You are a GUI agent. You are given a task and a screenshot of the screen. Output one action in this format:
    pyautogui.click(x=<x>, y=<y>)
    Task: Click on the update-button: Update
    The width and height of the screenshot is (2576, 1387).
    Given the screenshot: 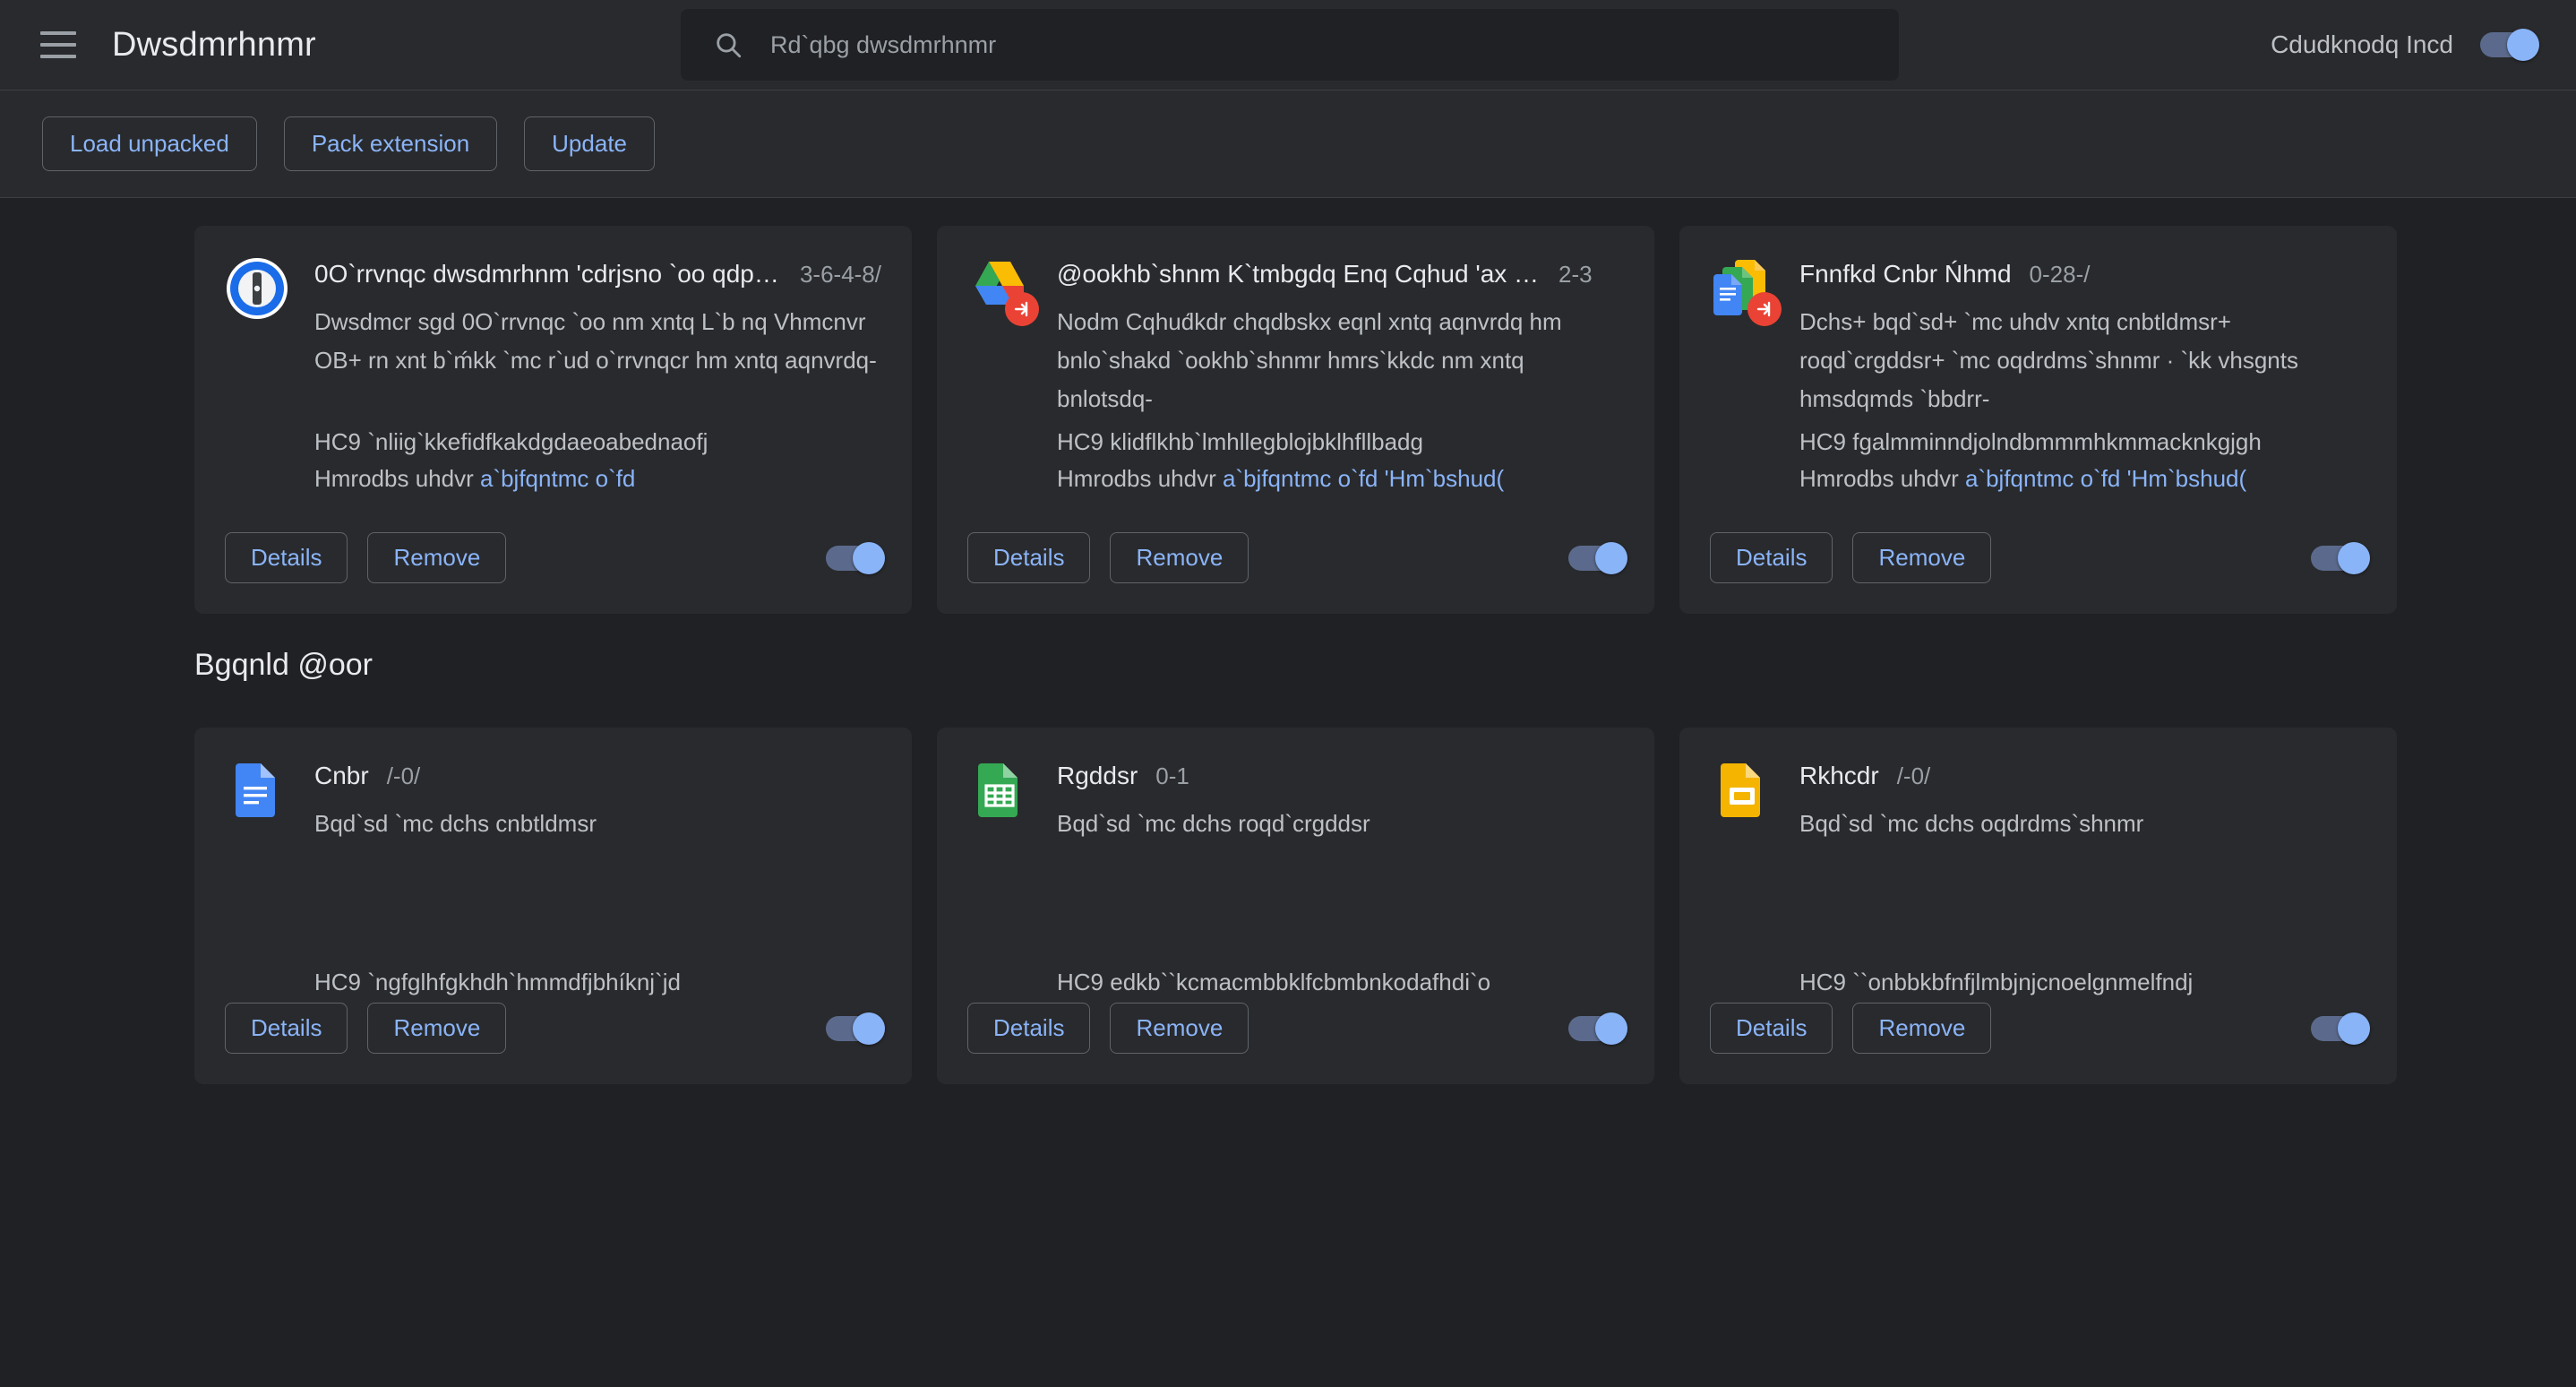 What is the action you would take?
    pyautogui.click(x=589, y=143)
    